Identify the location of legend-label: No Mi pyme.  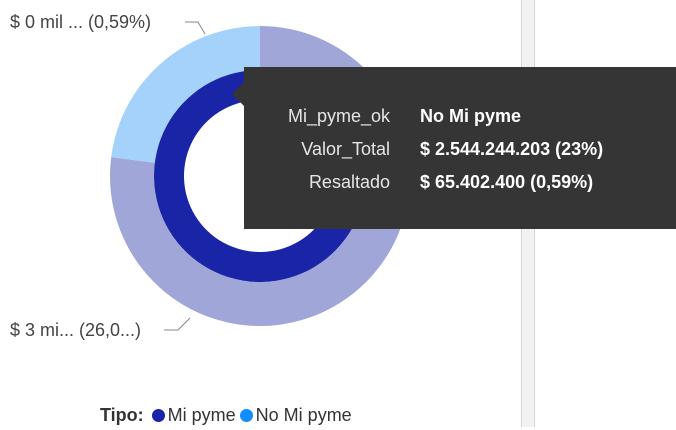
(303, 414).